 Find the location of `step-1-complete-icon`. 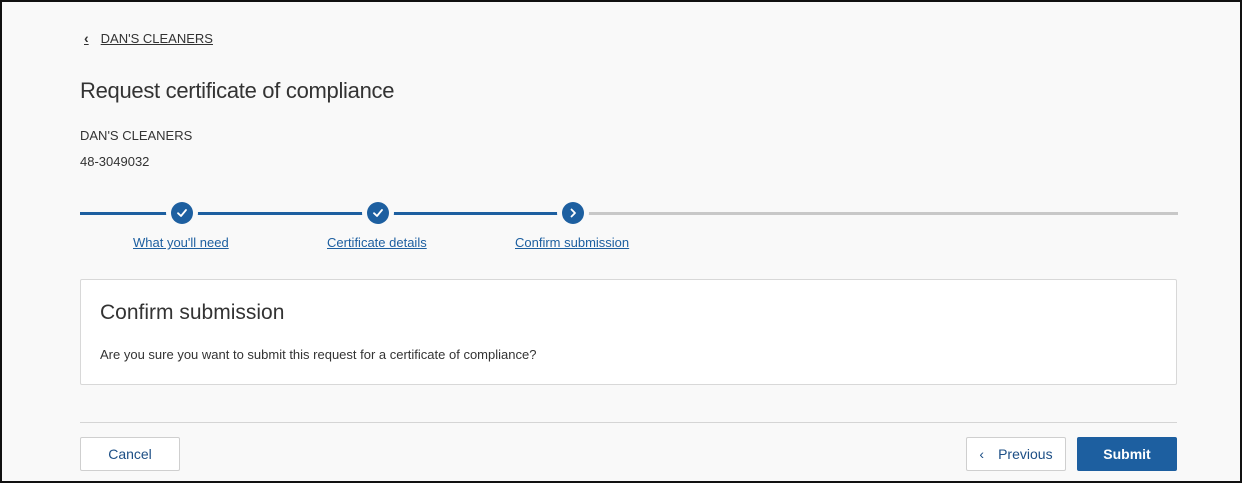

step-1-complete-icon is located at coordinates (182, 213).